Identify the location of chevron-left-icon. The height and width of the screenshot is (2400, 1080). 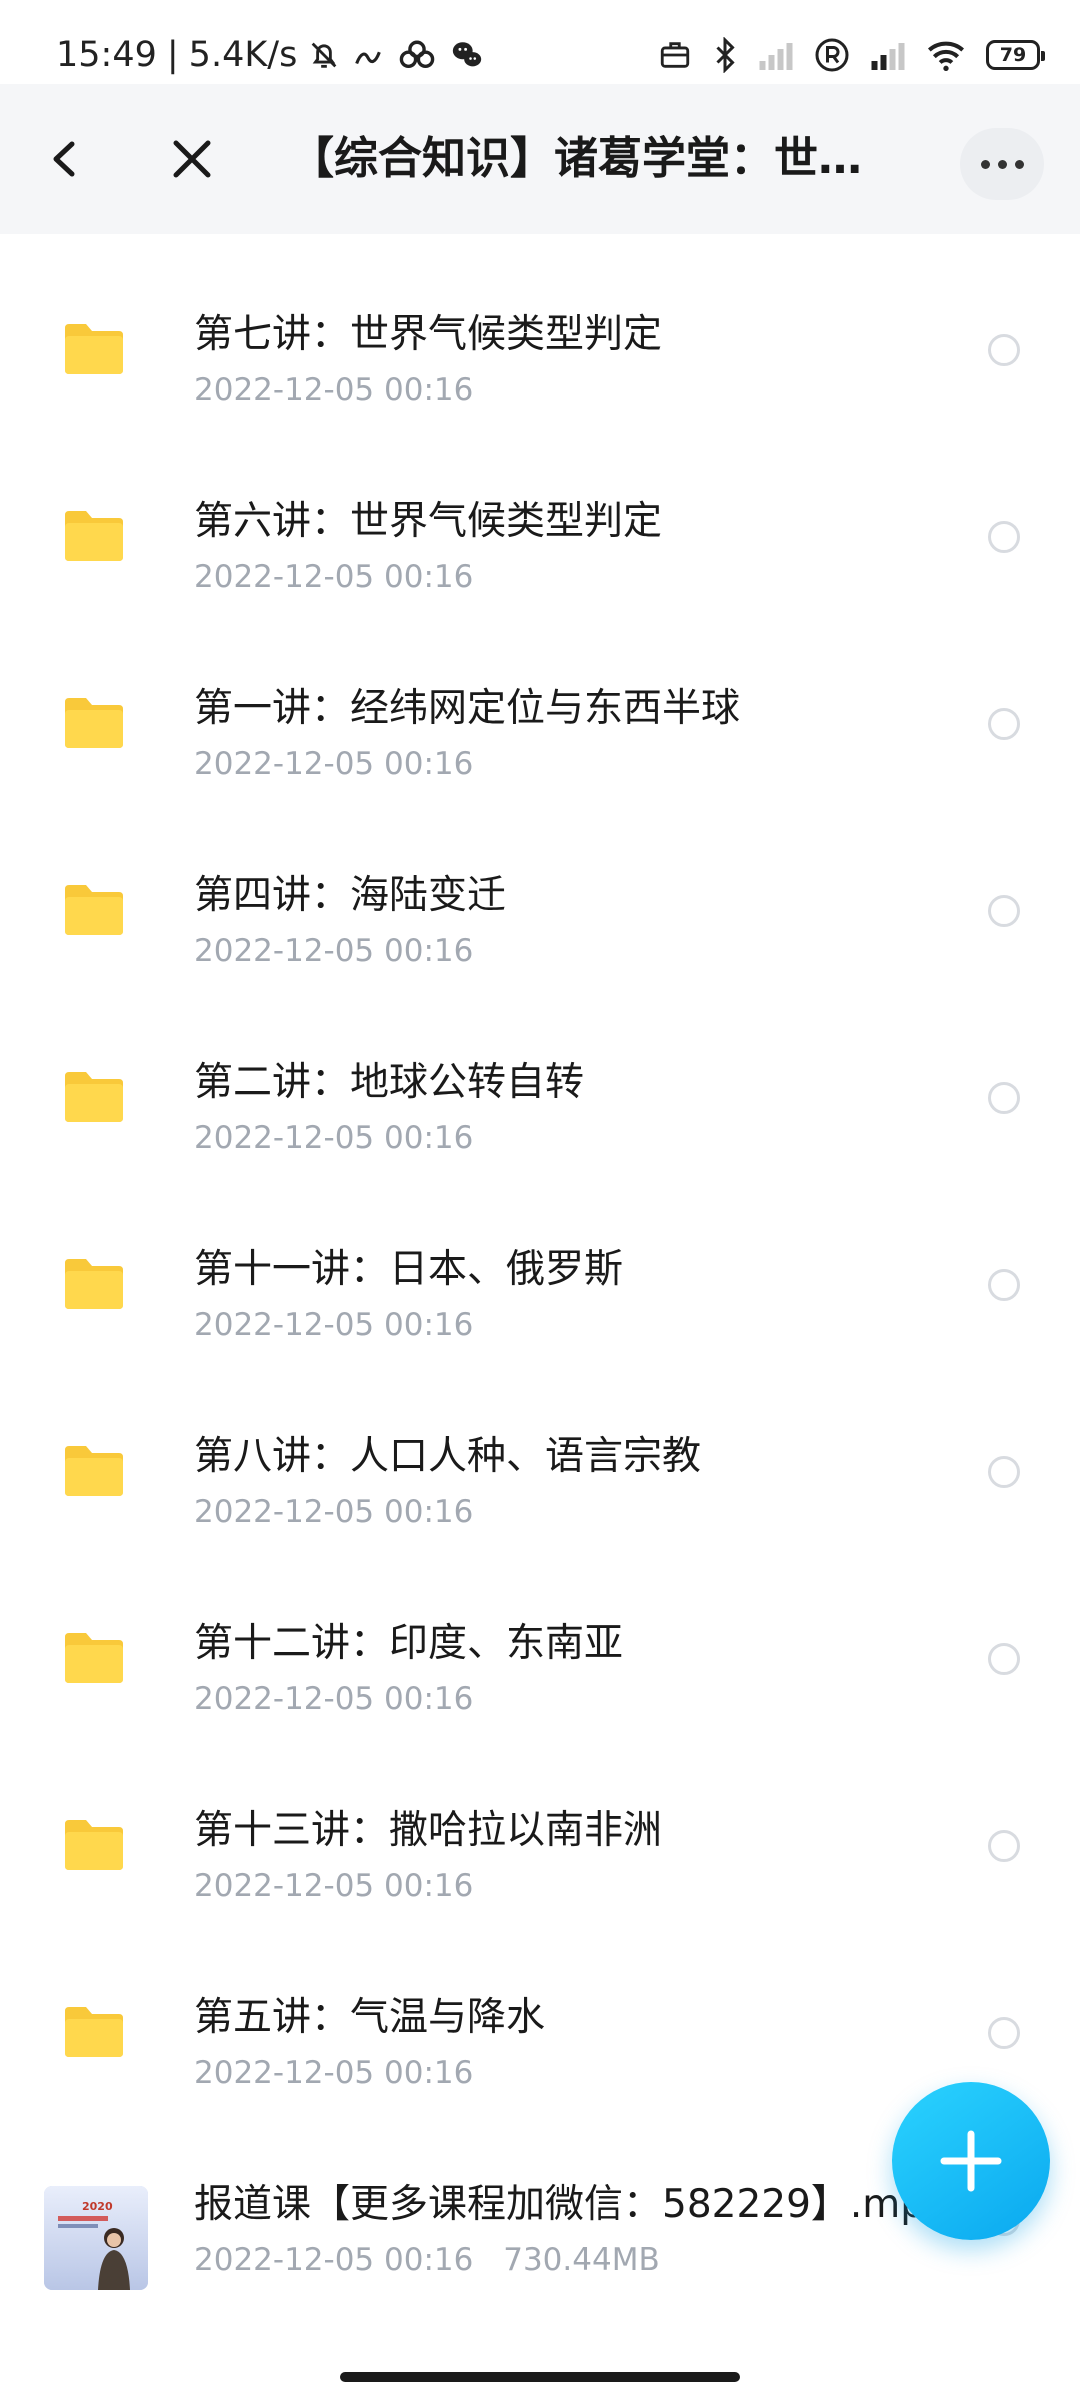
(64, 159).